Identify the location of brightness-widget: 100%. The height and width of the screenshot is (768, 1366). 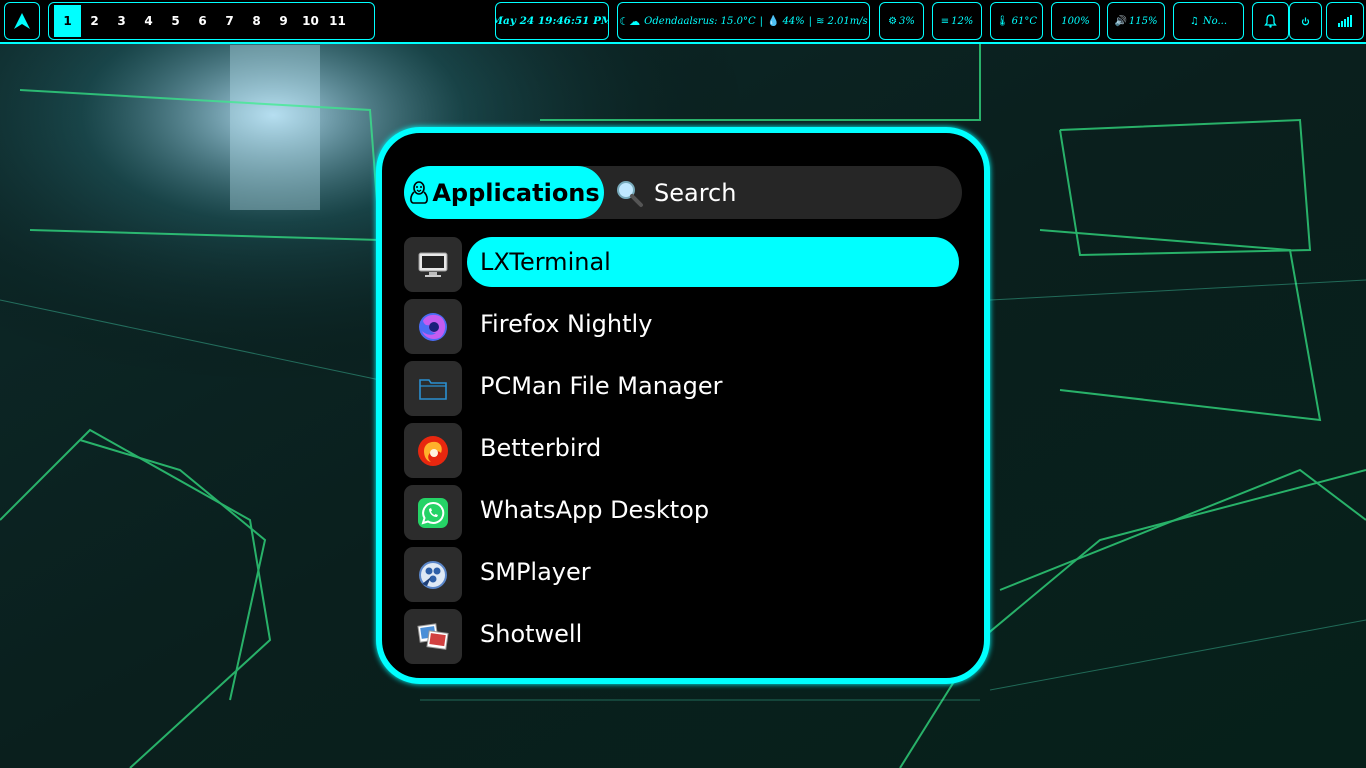
(1075, 21).